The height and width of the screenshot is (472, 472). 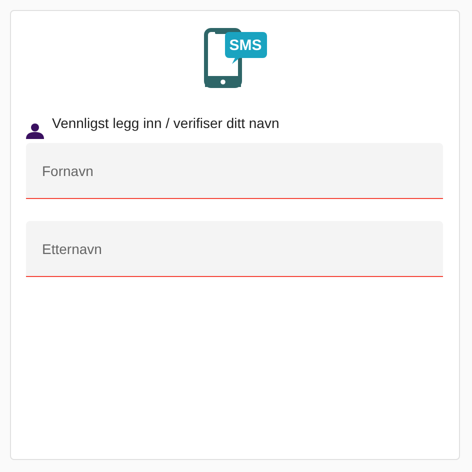 What do you see at coordinates (234, 171) in the screenshot?
I see `input-field: Fornavn` at bounding box center [234, 171].